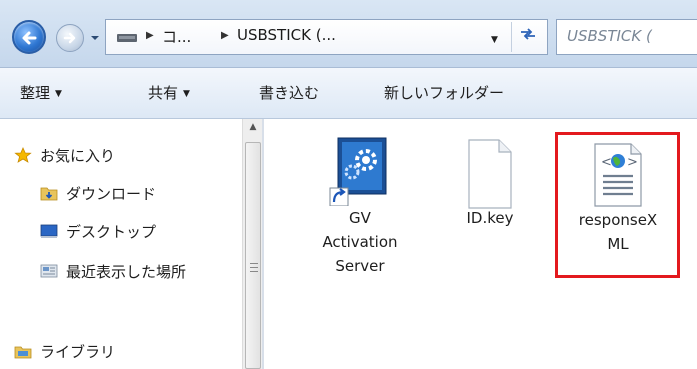  Describe the element at coordinates (253, 127) in the screenshot. I see `scroll-up-arrow-icon: ▲` at that location.